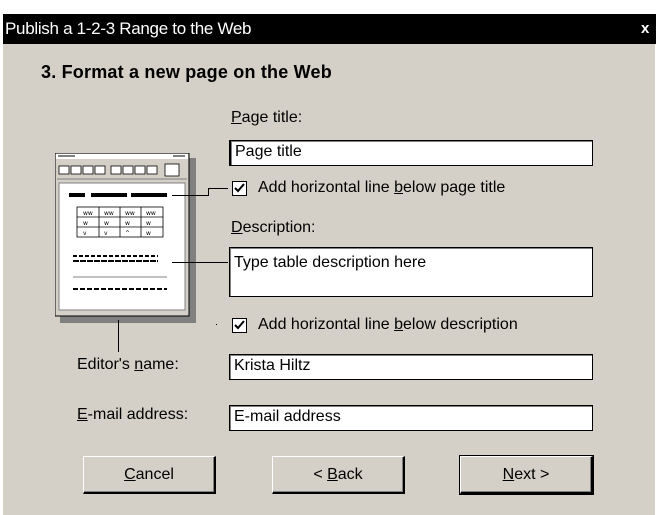 The height and width of the screenshot is (515, 657). What do you see at coordinates (411, 367) in the screenshot?
I see `editor-name-input: Krista Hiltz` at bounding box center [411, 367].